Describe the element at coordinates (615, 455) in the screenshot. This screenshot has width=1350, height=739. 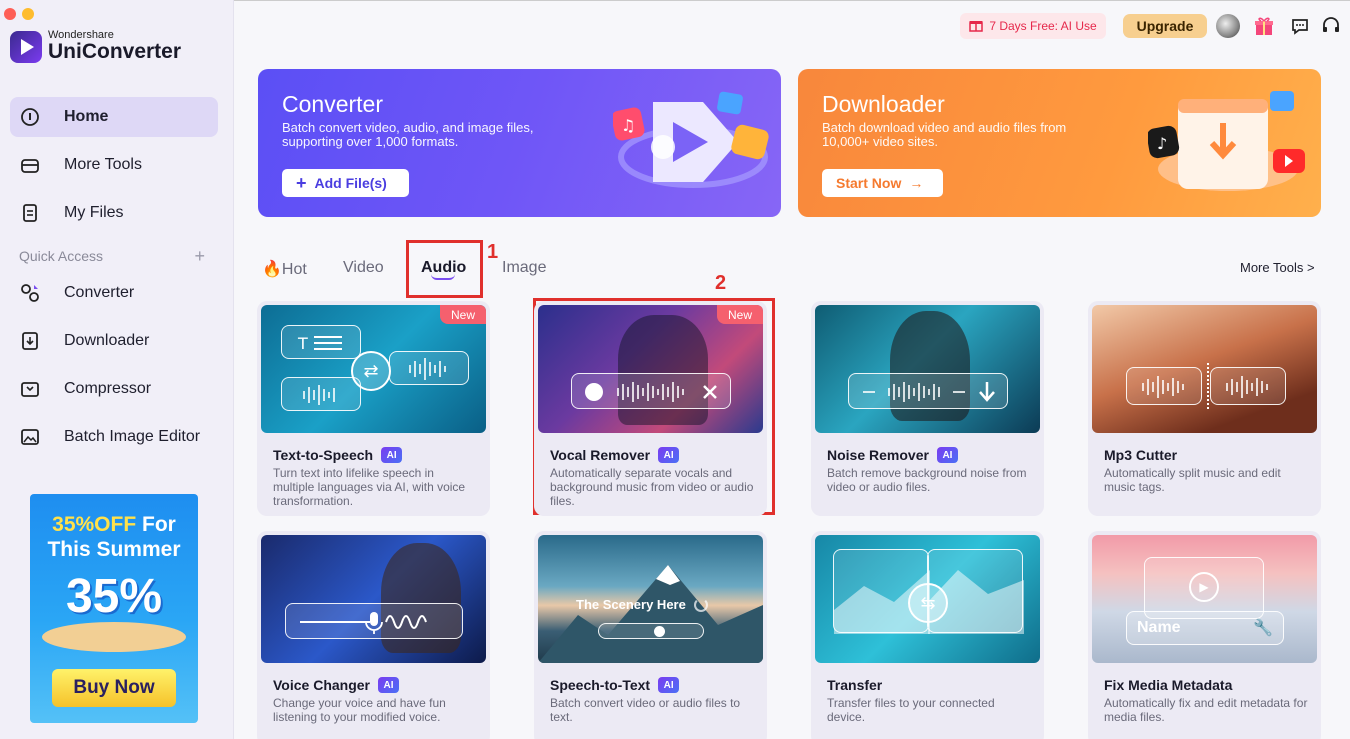
I see `card-title: Vocal Remover AI` at that location.